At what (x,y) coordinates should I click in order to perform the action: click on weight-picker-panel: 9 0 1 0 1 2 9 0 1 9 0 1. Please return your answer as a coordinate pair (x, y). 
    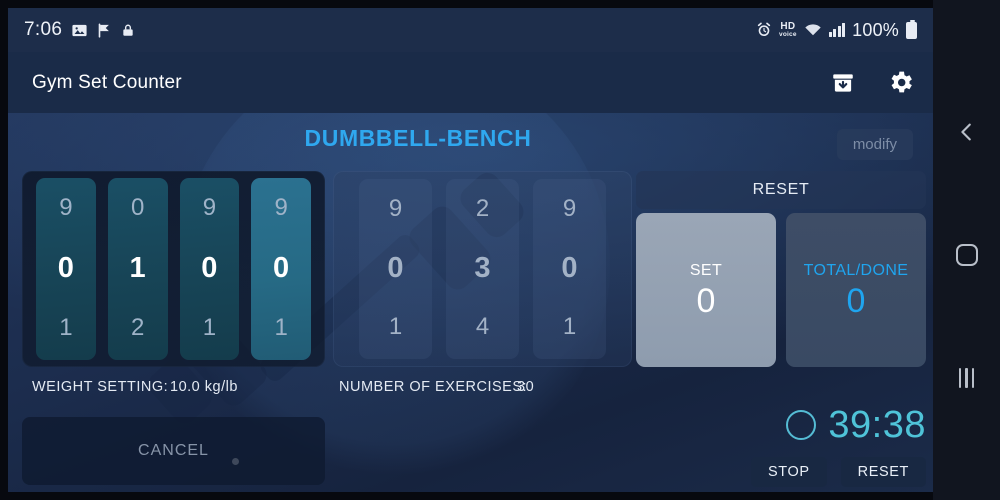
    Looking at the image, I should click on (173, 269).